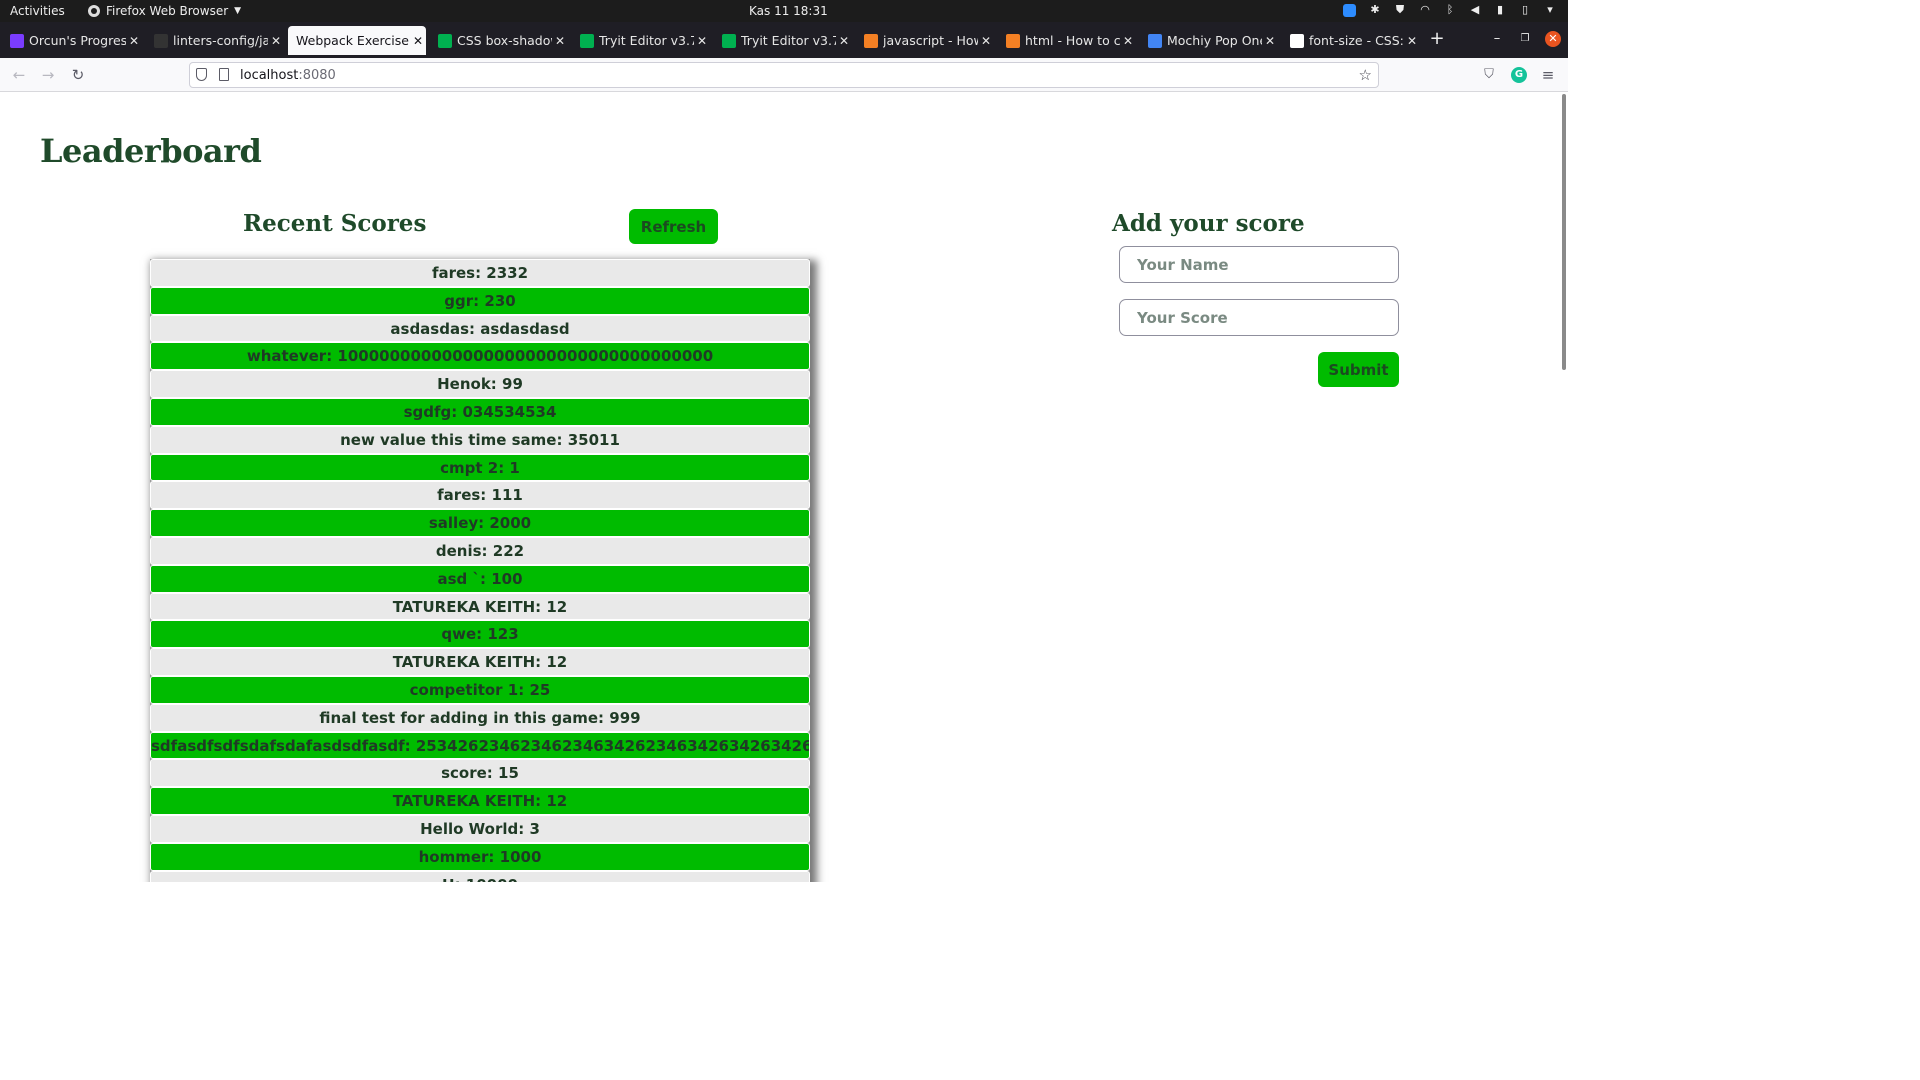  Describe the element at coordinates (1259, 264) in the screenshot. I see `name-input` at that location.